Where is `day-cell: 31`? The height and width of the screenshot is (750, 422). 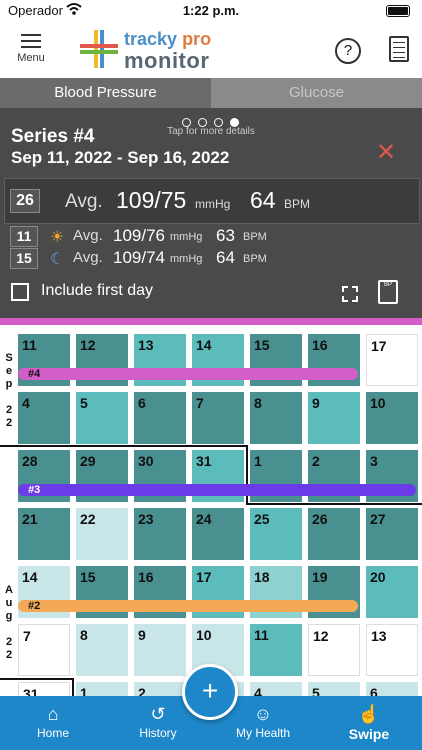 day-cell: 31 is located at coordinates (44, 689).